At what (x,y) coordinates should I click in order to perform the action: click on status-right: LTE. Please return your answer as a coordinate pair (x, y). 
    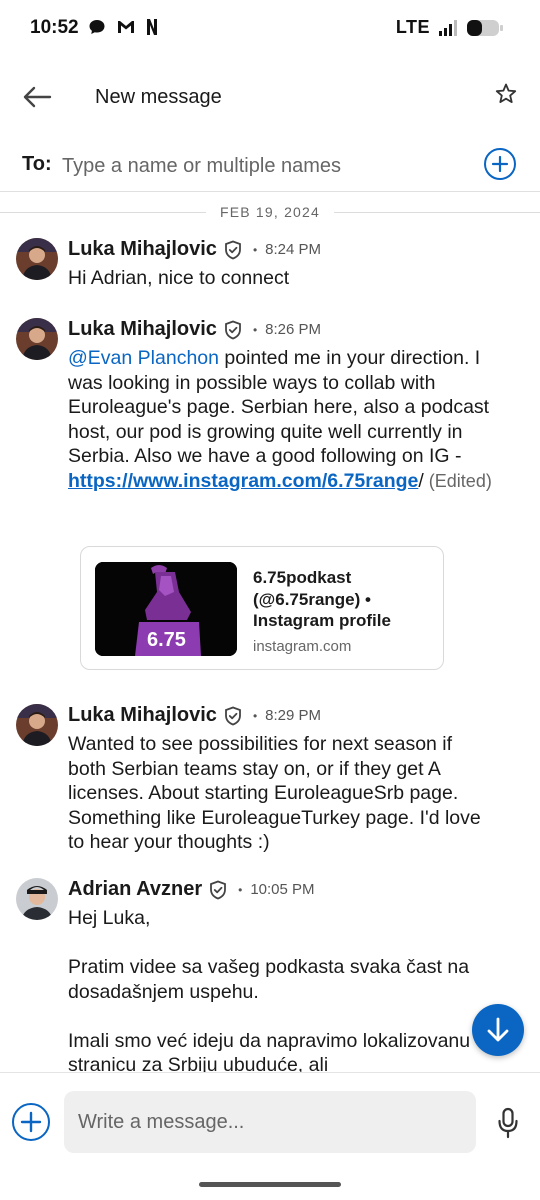
    Looking at the image, I should click on (450, 27).